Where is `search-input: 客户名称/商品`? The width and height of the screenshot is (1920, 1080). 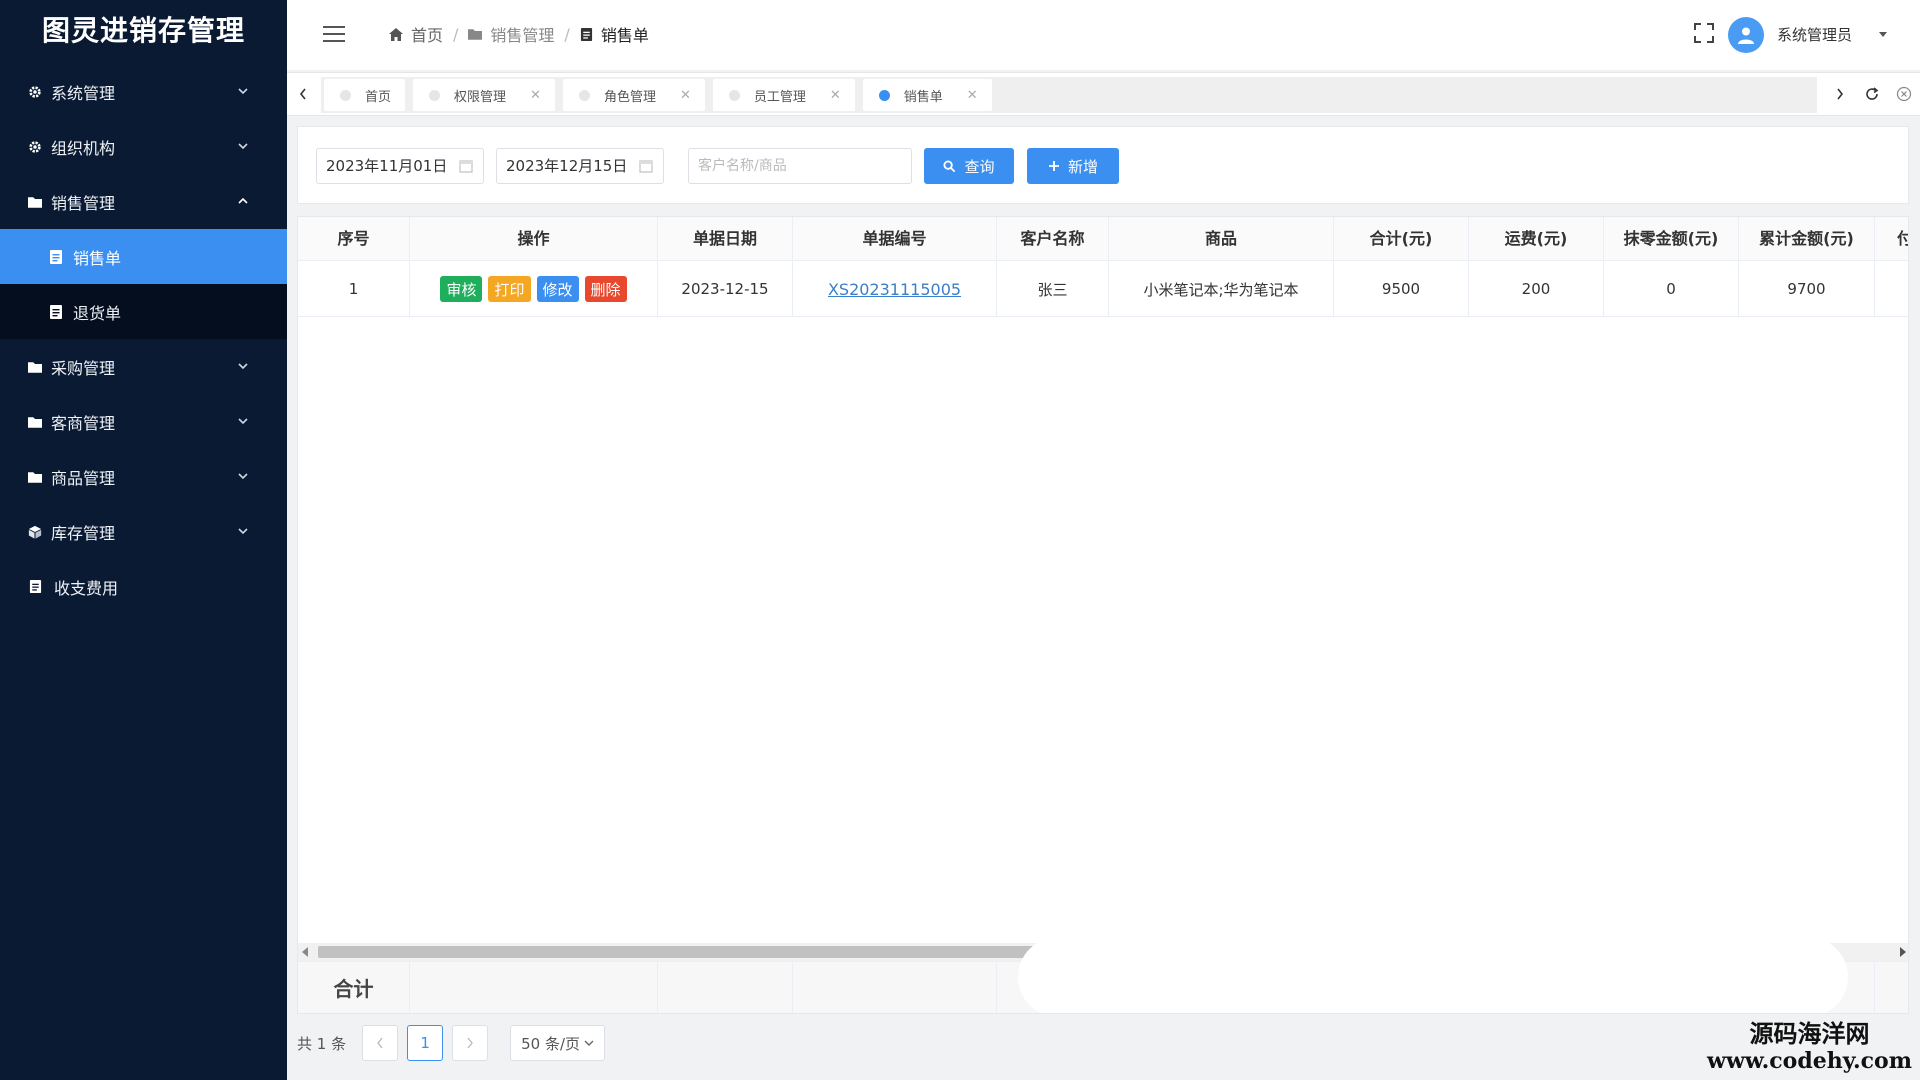
search-input: 客户名称/商品 is located at coordinates (800, 166).